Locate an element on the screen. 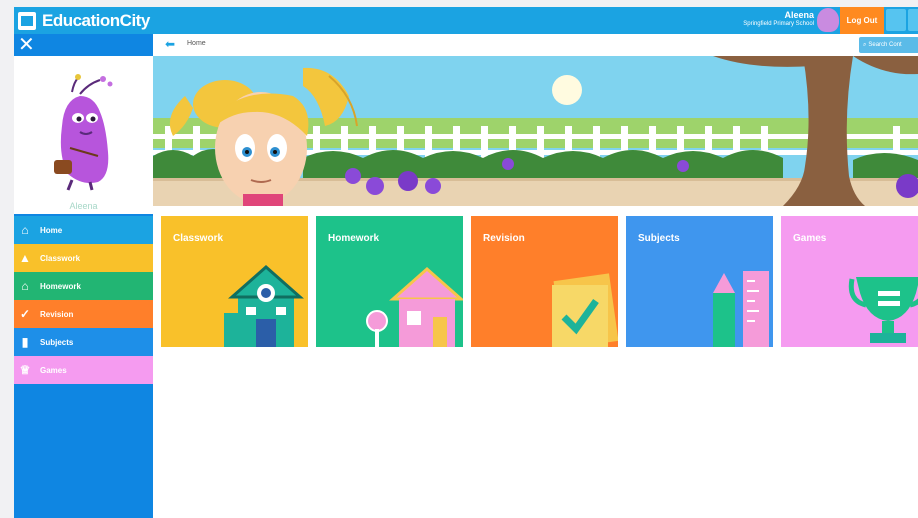 The height and width of the screenshot is (518, 918). tile-classwork: Classwork is located at coordinates (234, 281).